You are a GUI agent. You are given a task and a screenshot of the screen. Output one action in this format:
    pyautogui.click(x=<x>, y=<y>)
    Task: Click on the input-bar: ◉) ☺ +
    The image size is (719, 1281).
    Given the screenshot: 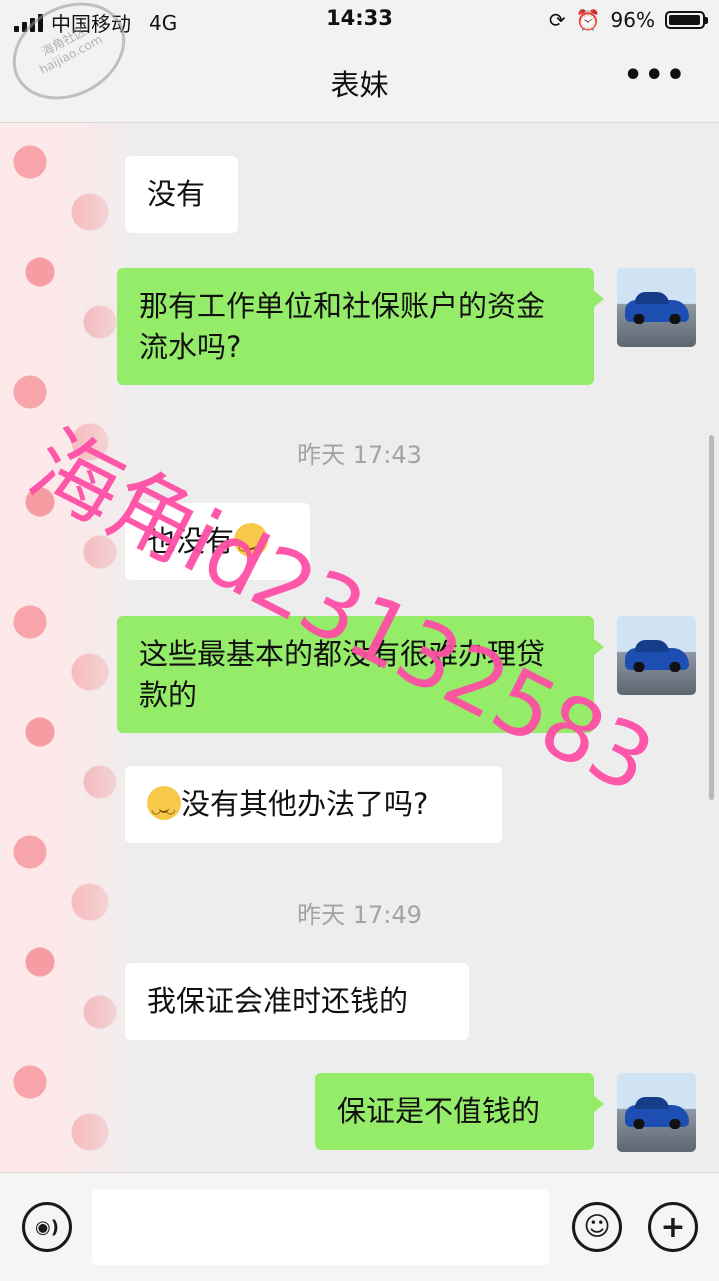 What is the action you would take?
    pyautogui.click(x=359, y=1226)
    